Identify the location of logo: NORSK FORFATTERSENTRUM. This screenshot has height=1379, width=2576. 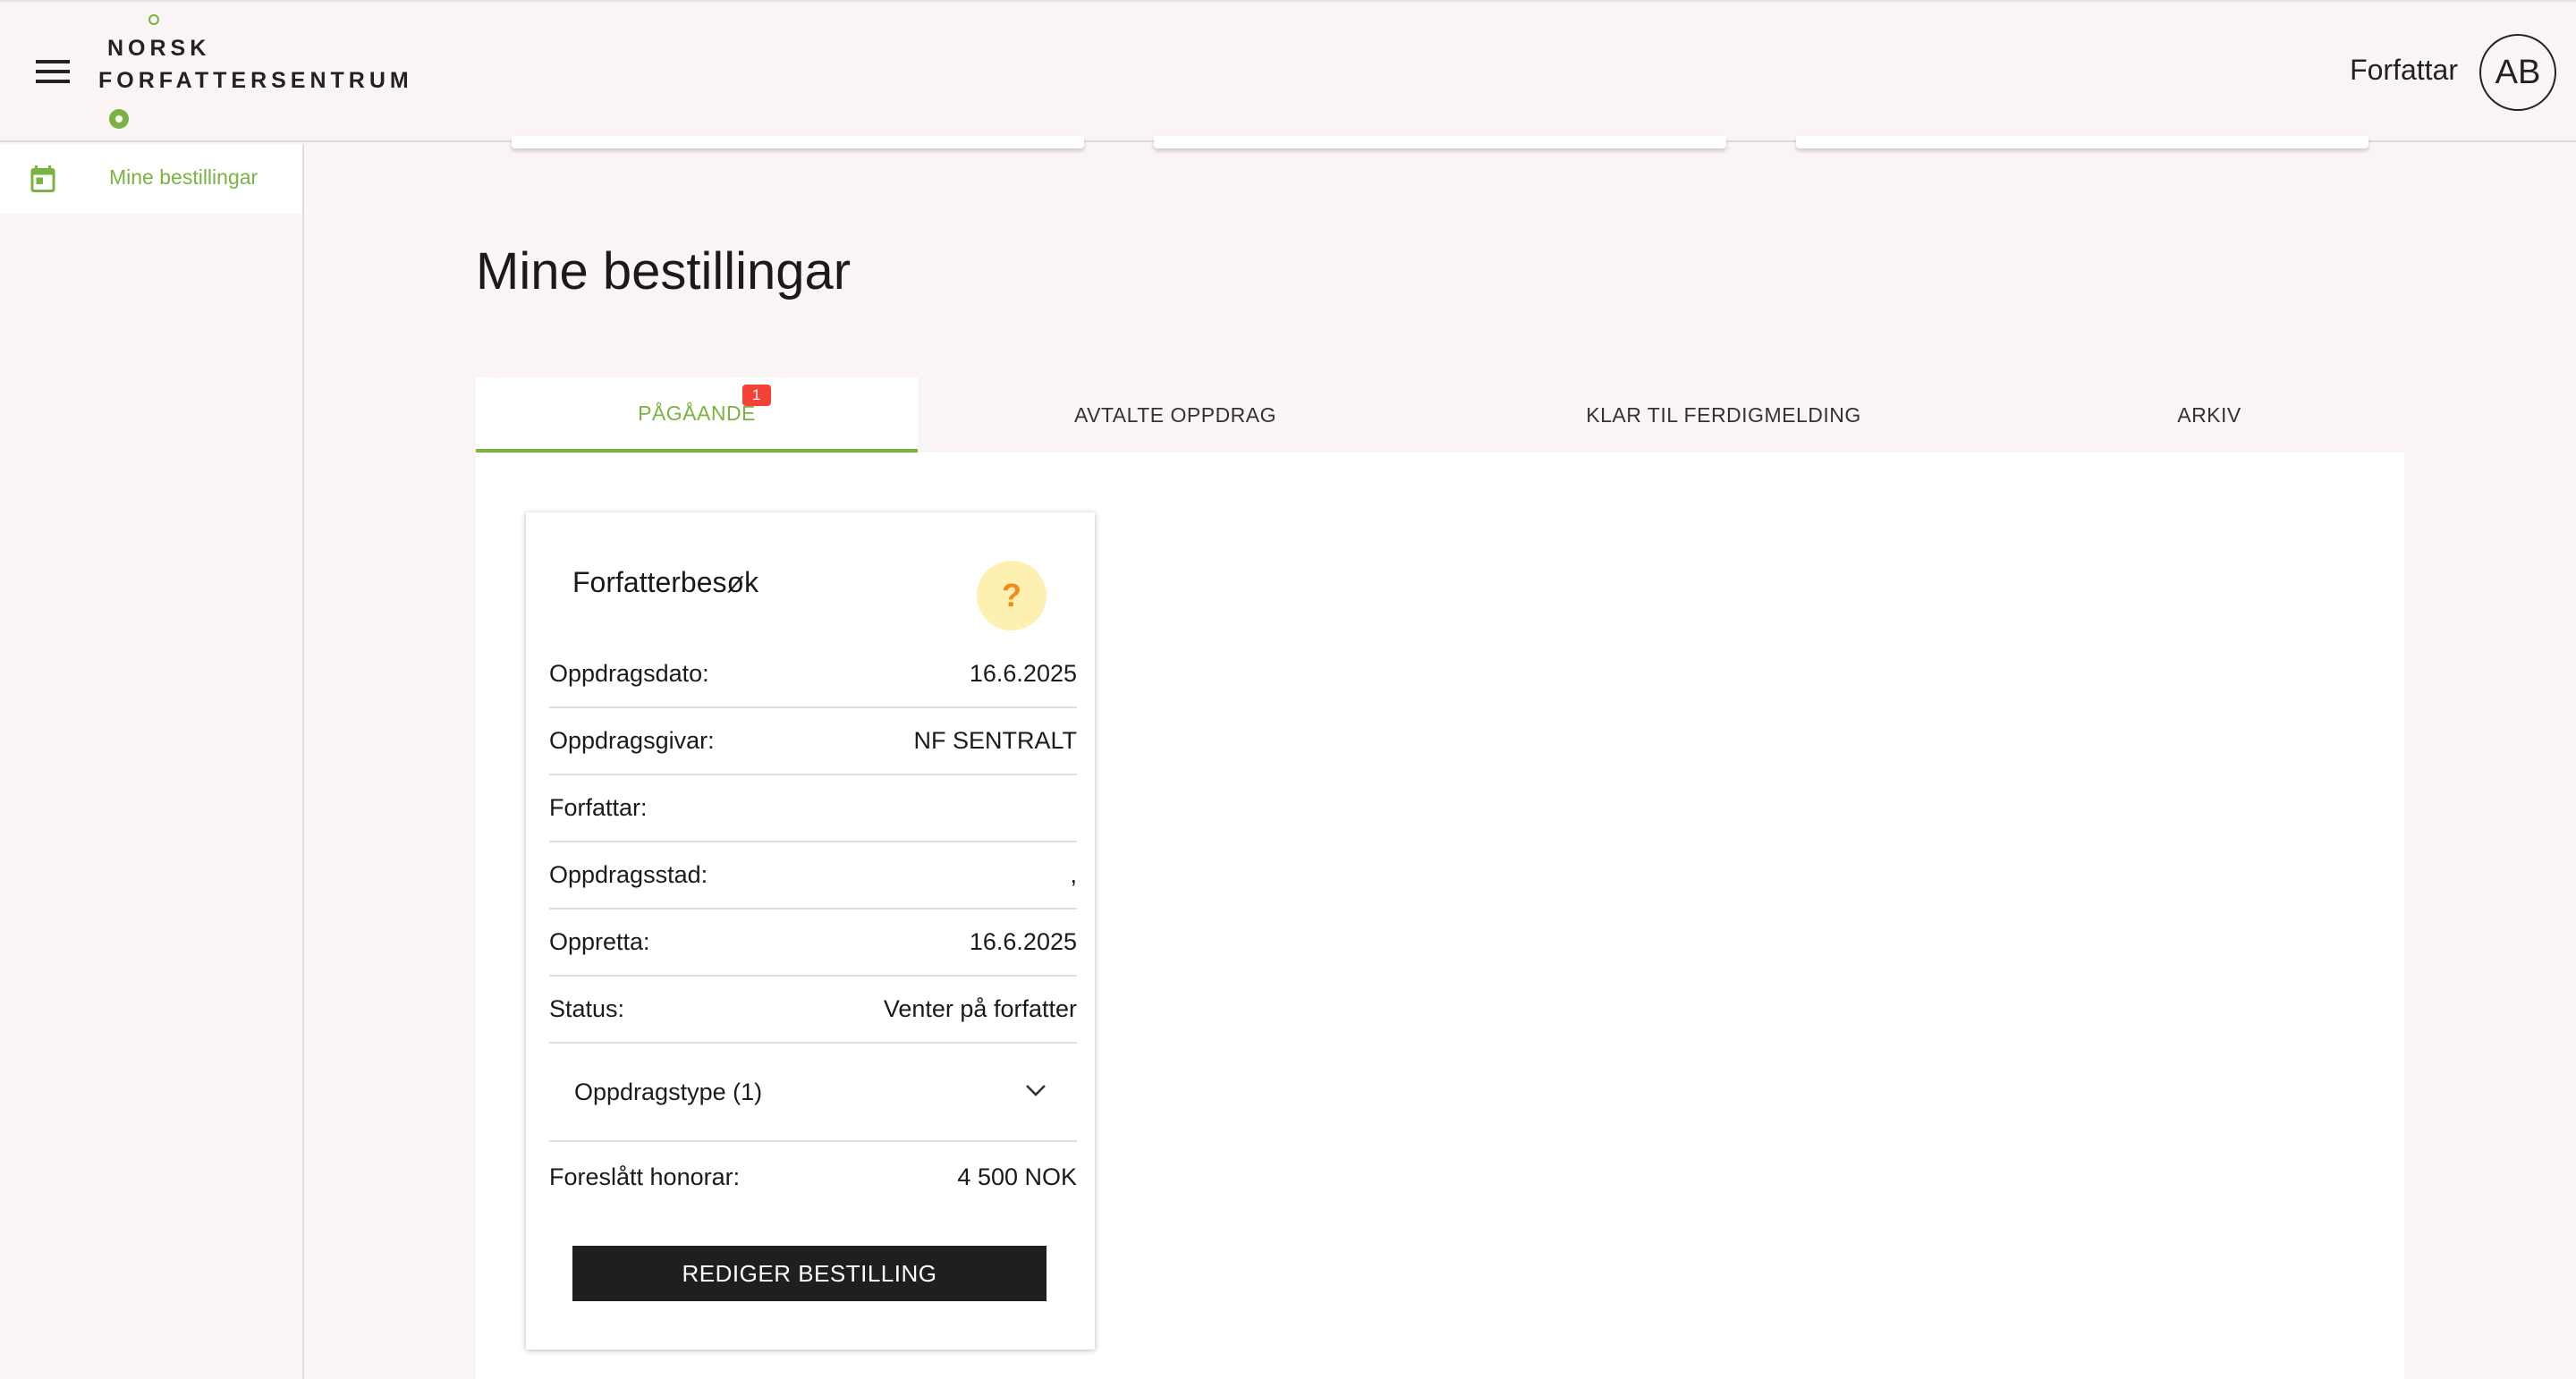
(253, 73).